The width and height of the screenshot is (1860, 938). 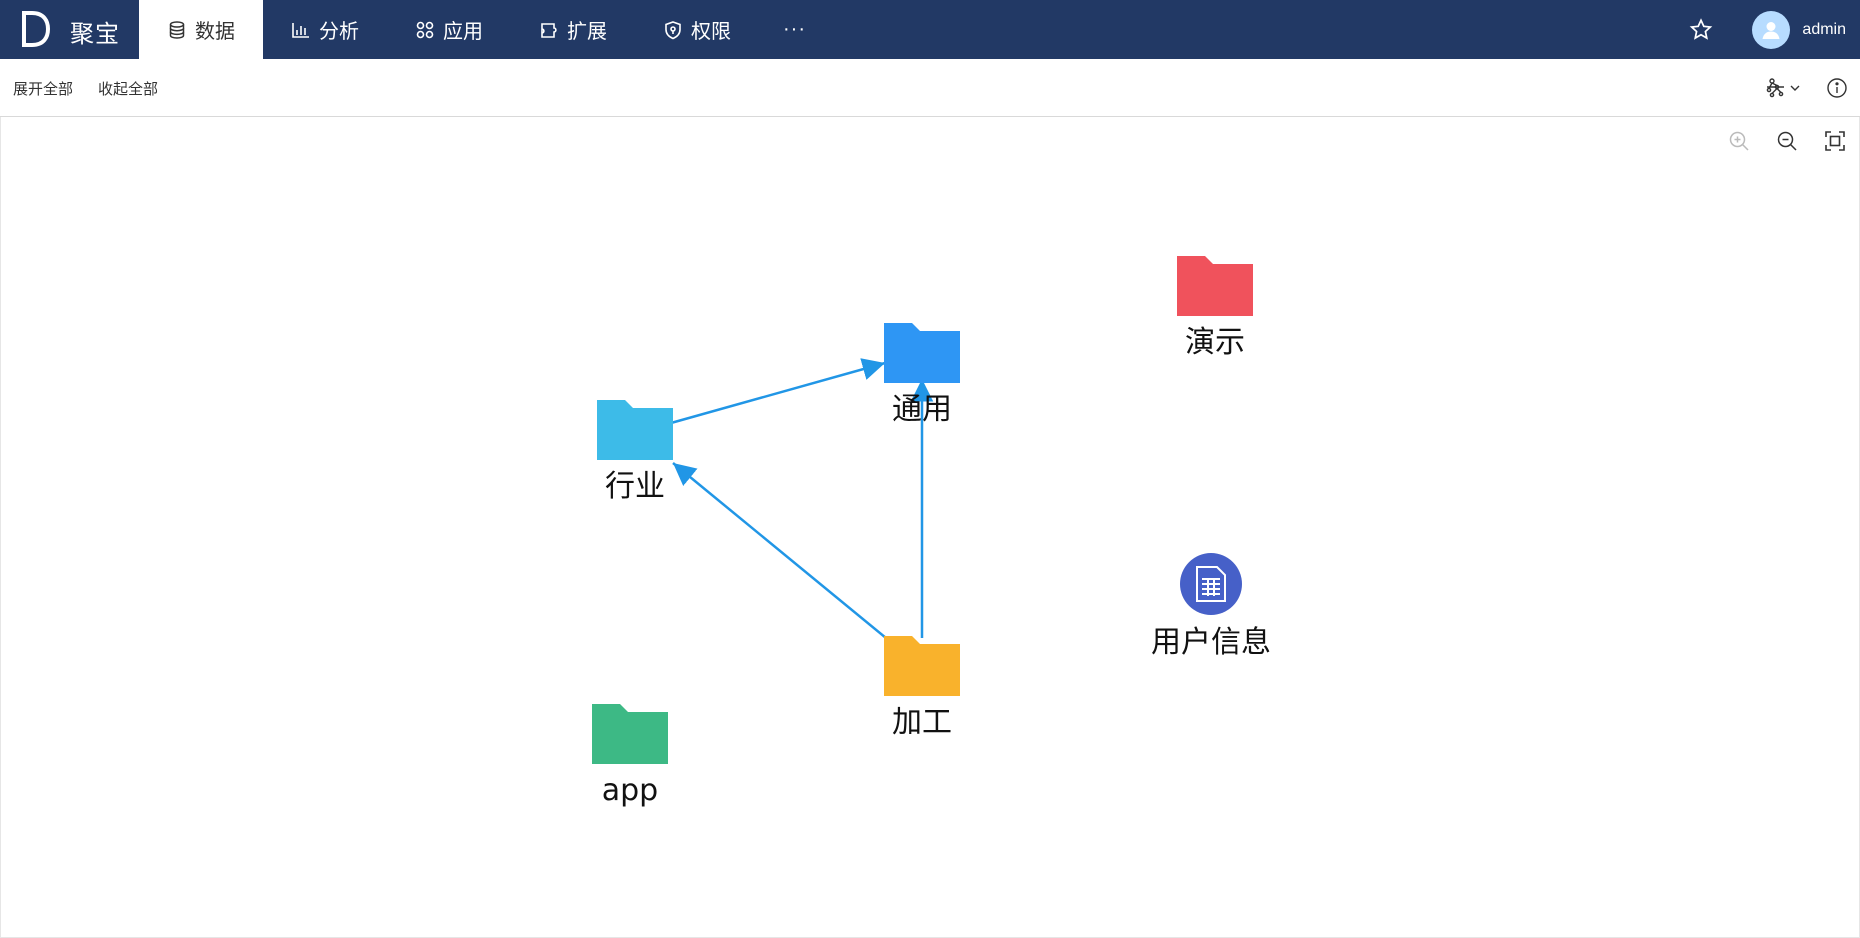 What do you see at coordinates (794, 29) in the screenshot?
I see `nav-more-button: ···` at bounding box center [794, 29].